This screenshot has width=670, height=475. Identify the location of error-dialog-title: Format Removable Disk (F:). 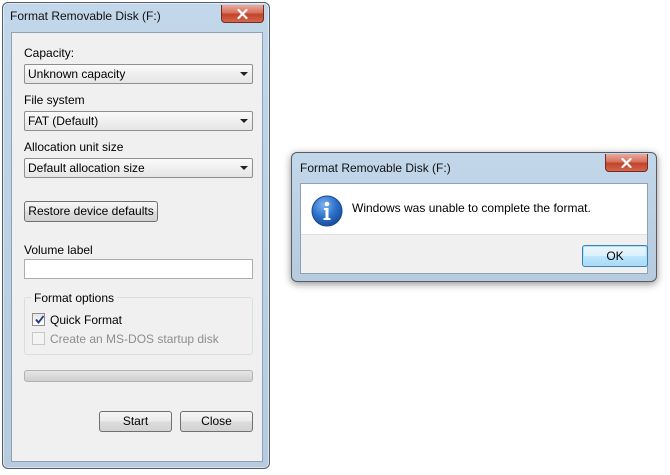
(375, 168).